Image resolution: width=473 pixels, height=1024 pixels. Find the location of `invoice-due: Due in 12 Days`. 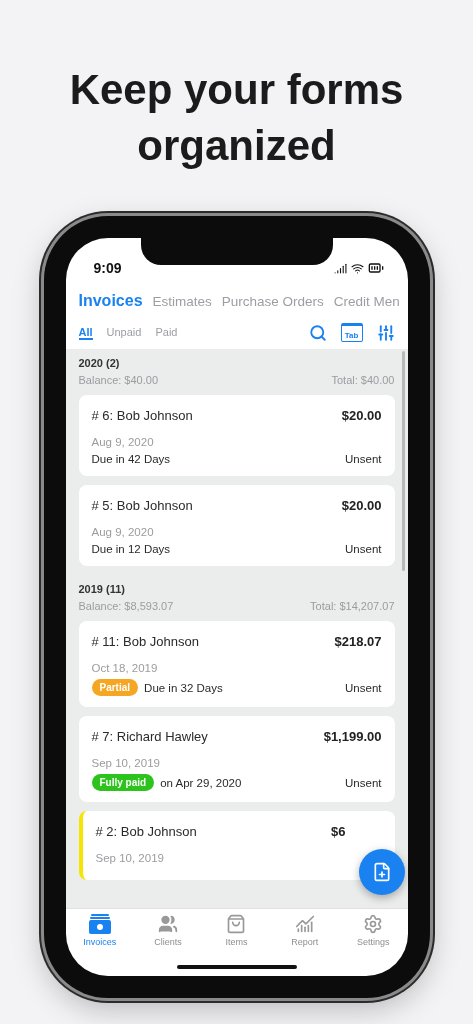

invoice-due: Due in 12 Days is located at coordinates (131, 549).